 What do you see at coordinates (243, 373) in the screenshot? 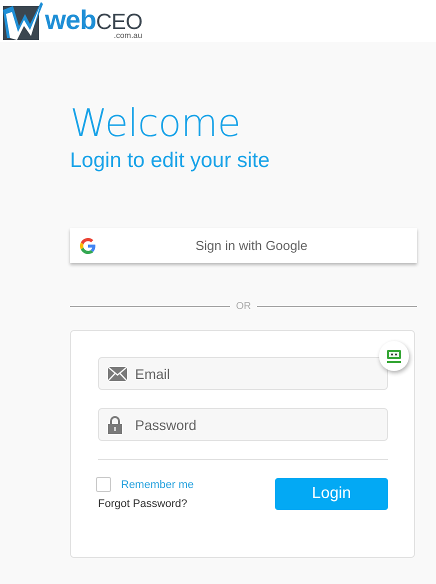
I see `email-field: Email` at bounding box center [243, 373].